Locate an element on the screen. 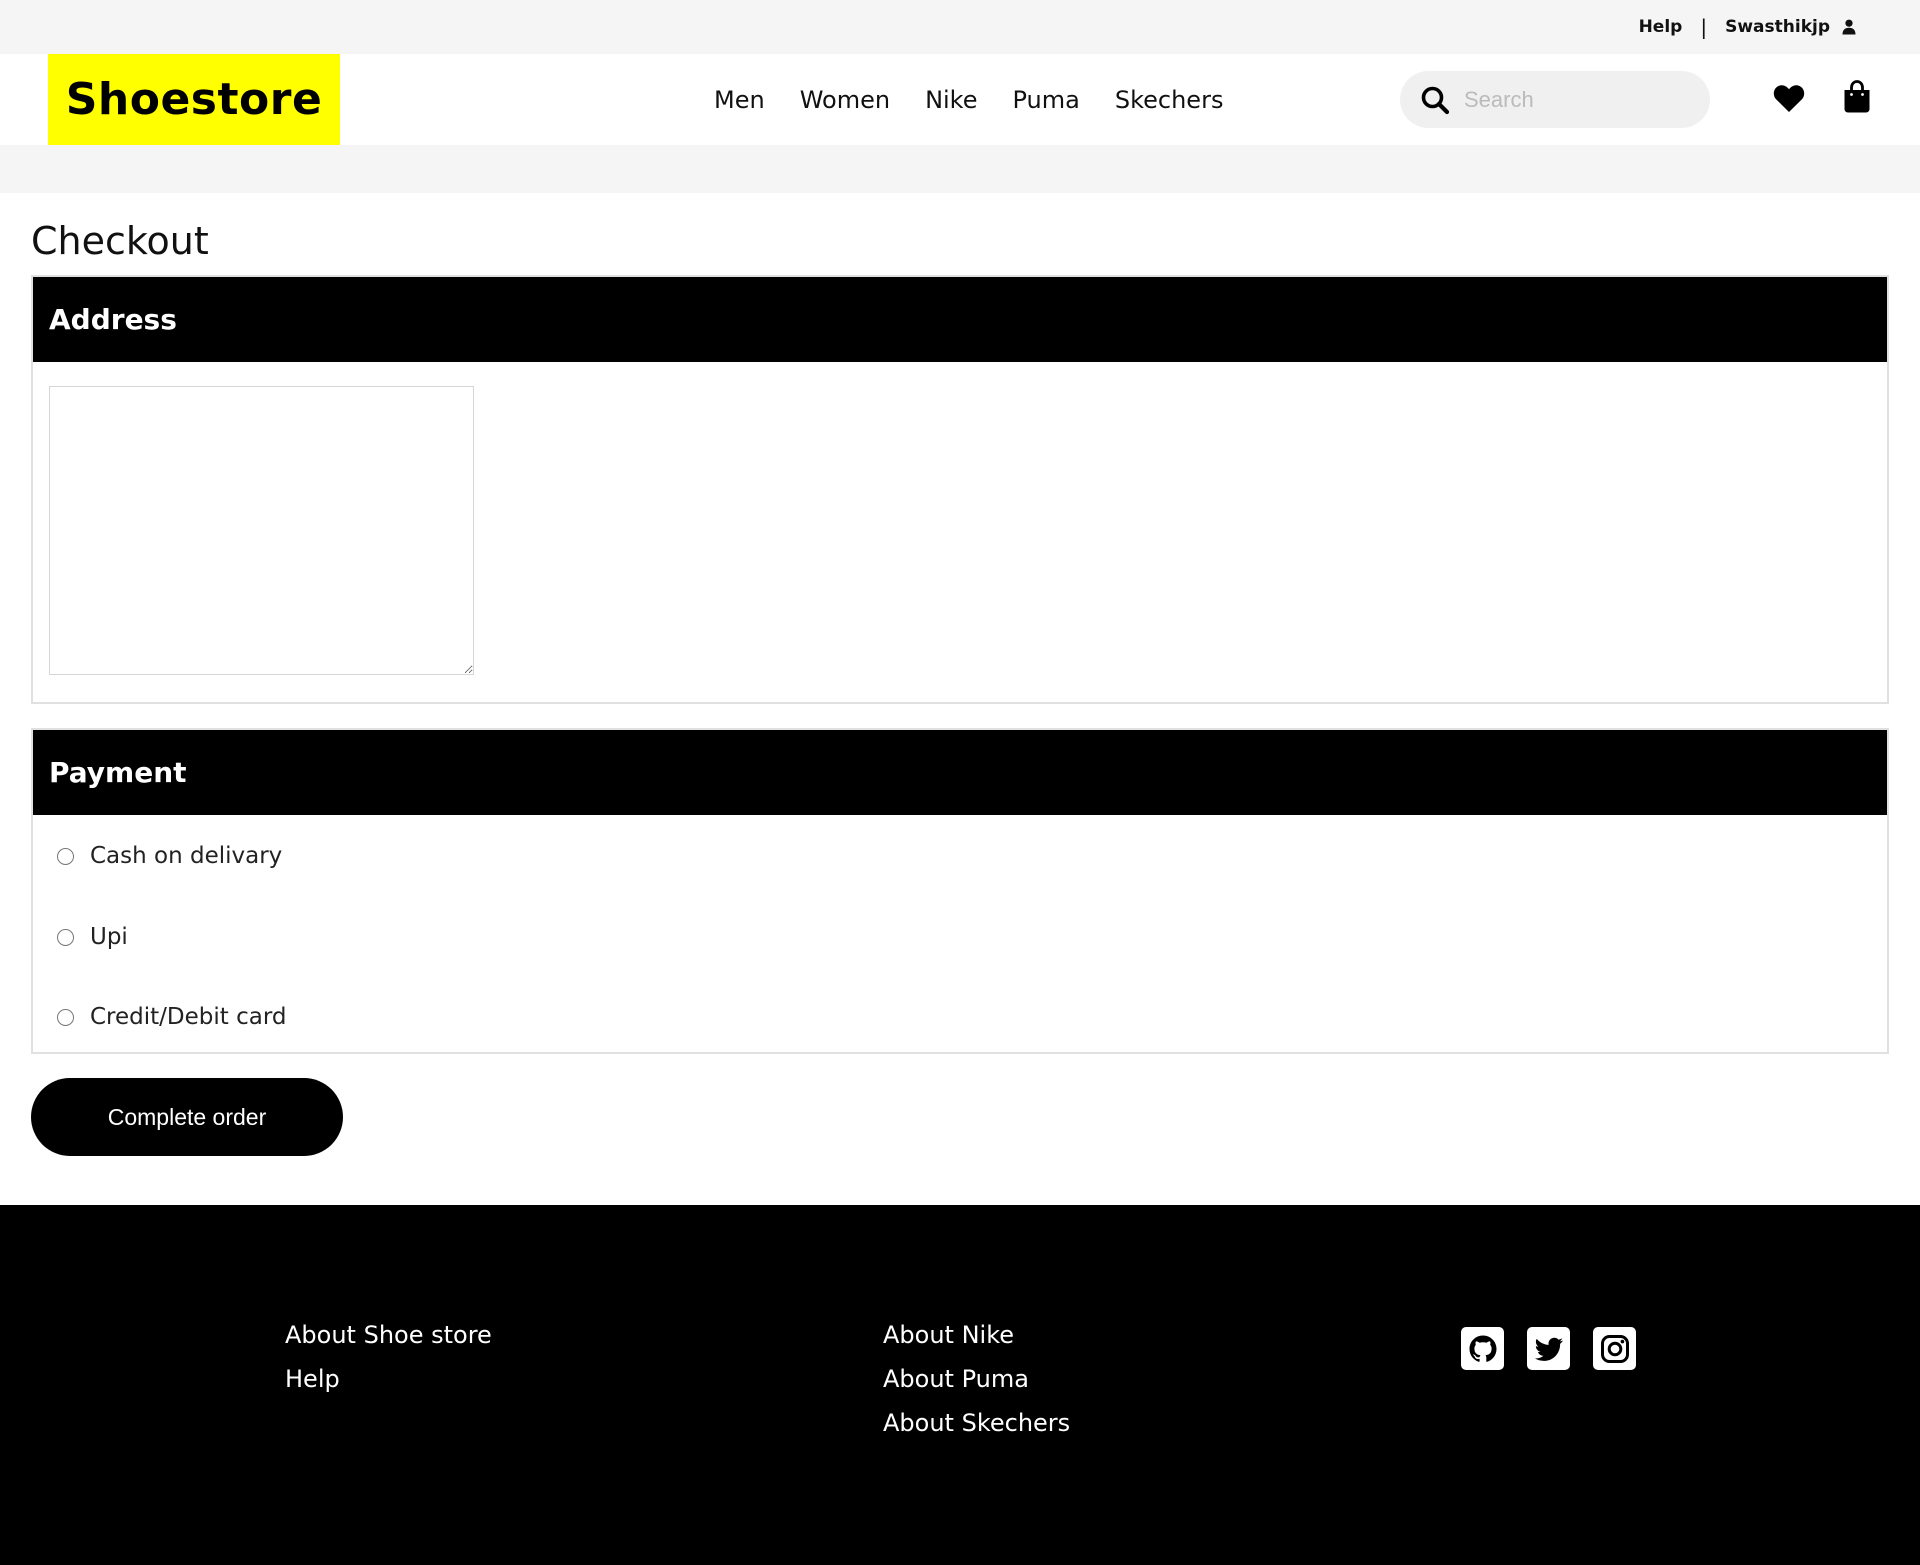 Image resolution: width=1920 pixels, height=1565 pixels. footer-link-help: Help is located at coordinates (388, 1379).